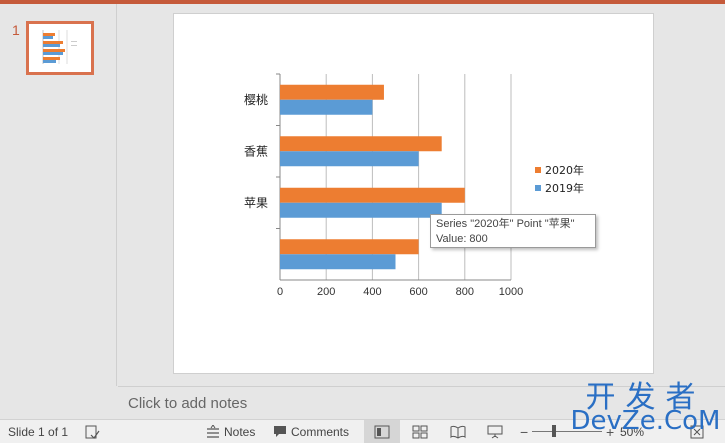 The height and width of the screenshot is (443, 725). What do you see at coordinates (418, 292) in the screenshot?
I see `x-tick-label: 600` at bounding box center [418, 292].